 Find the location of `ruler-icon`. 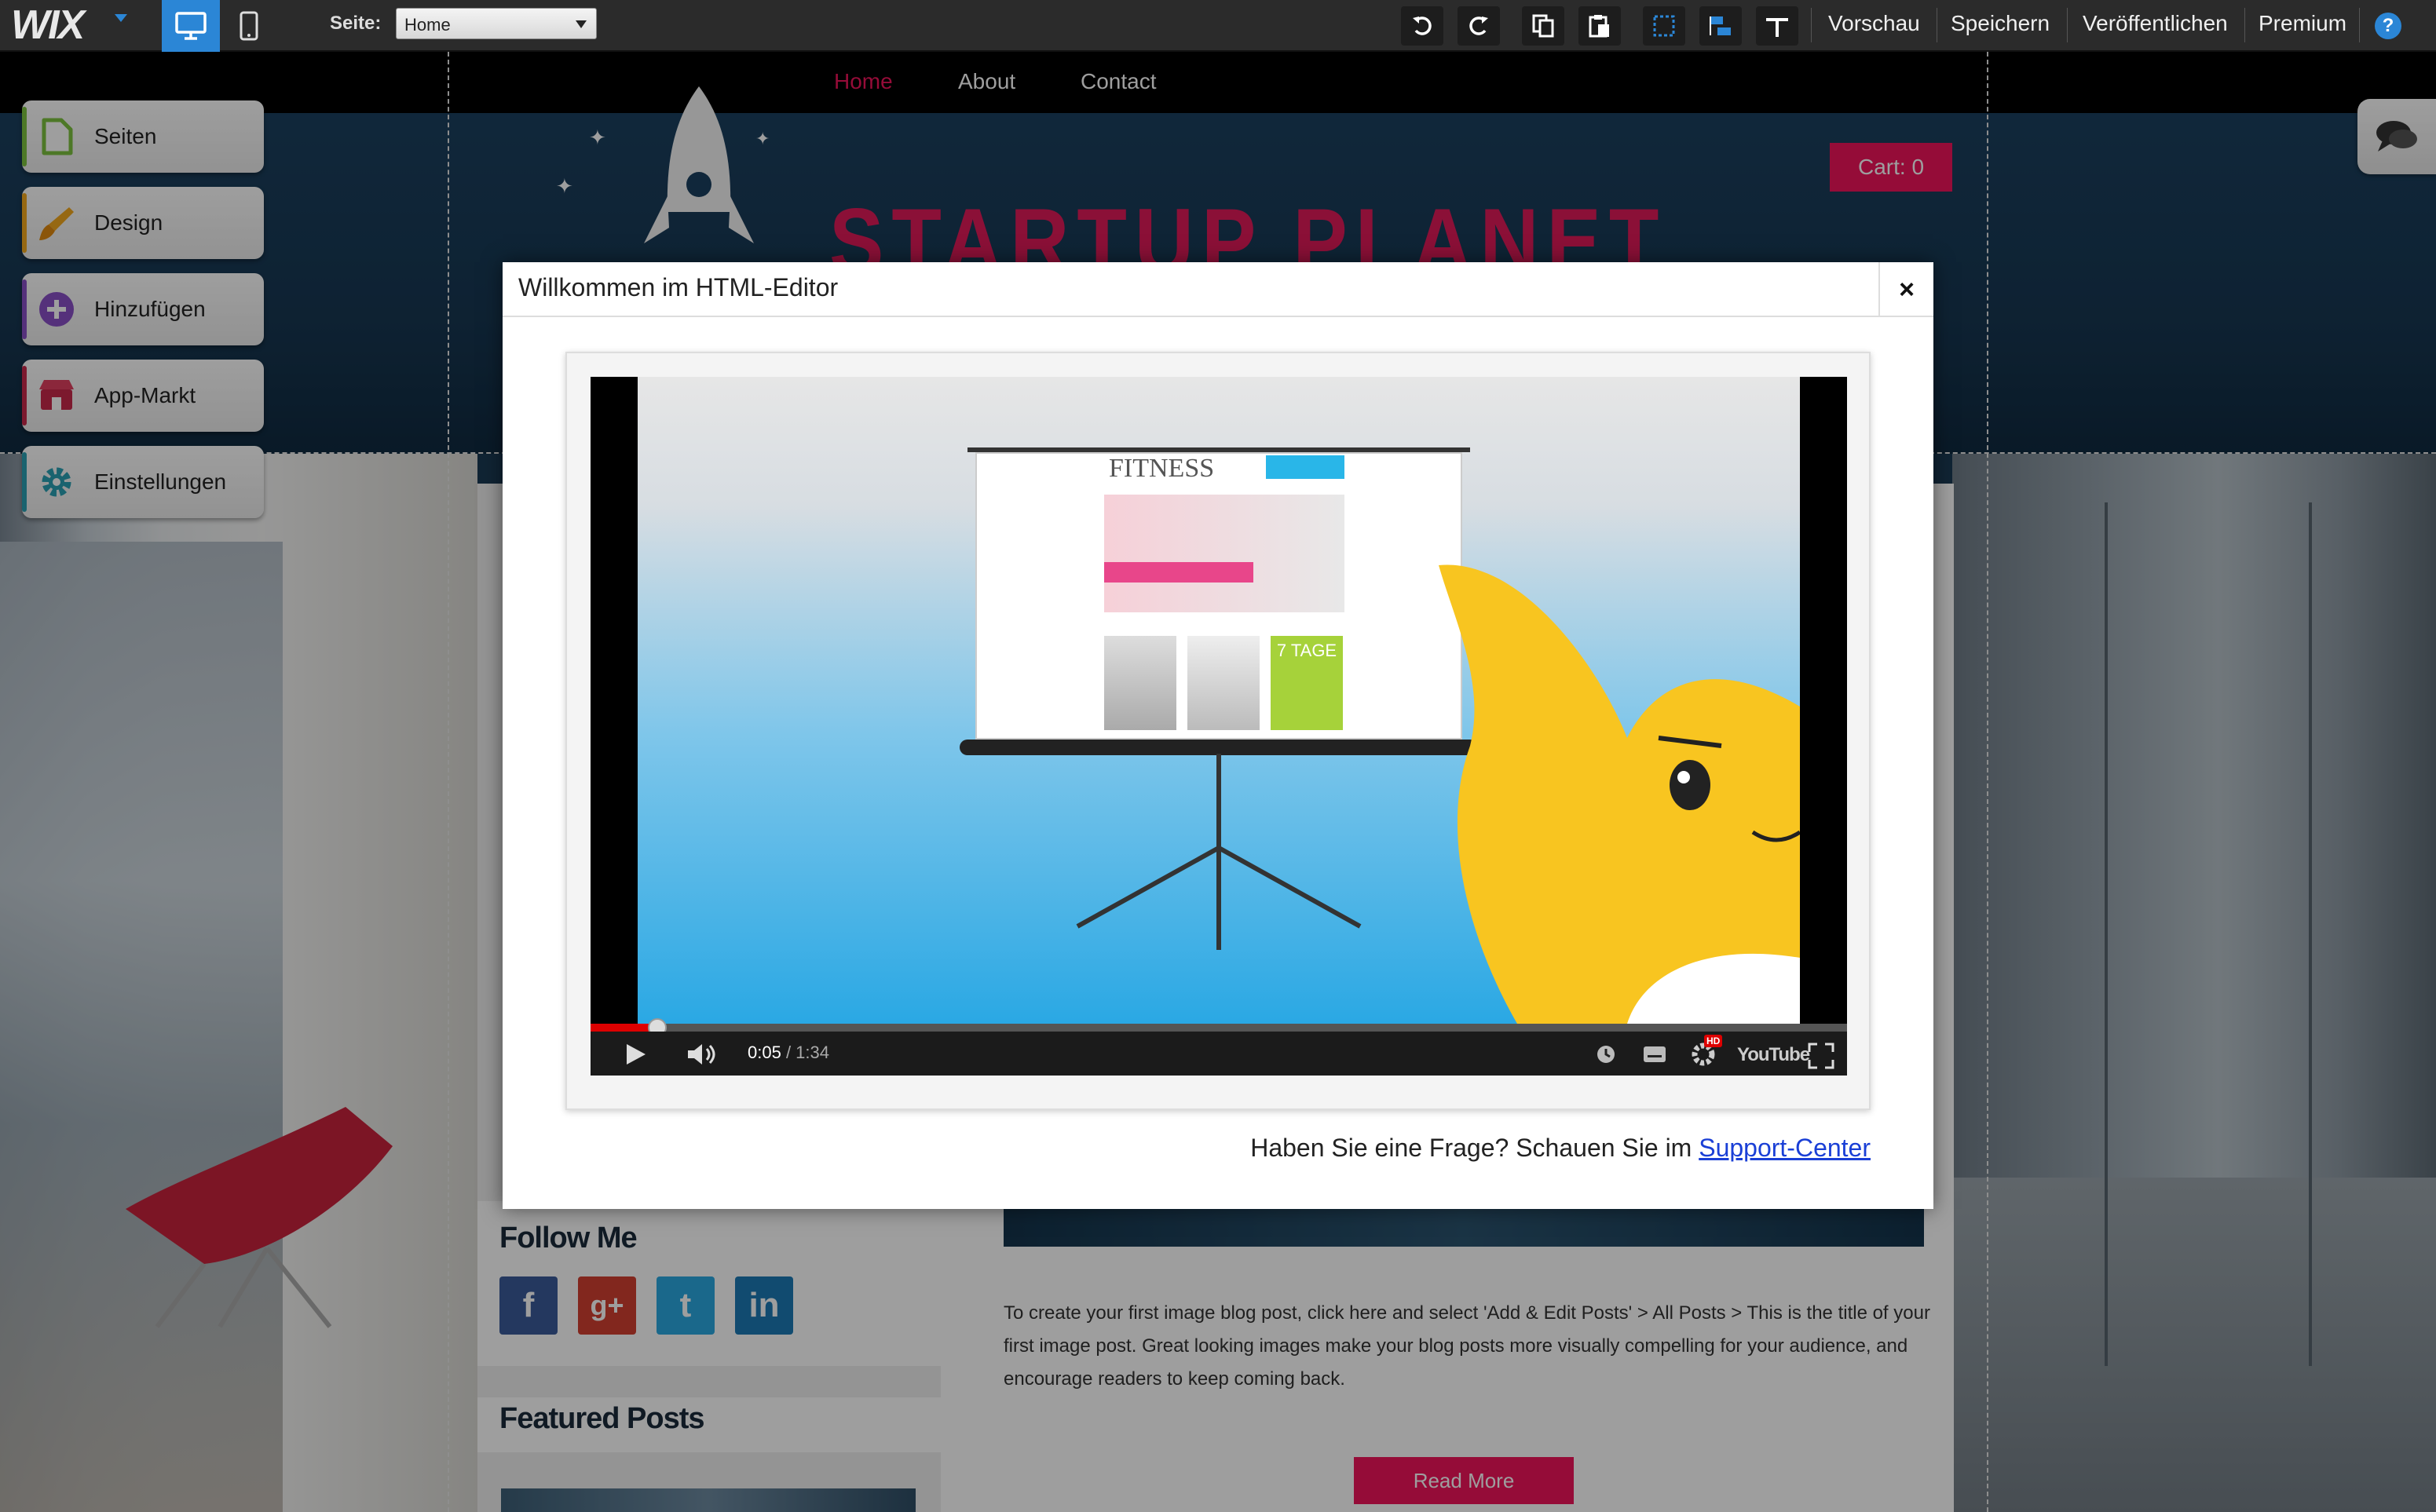

ruler-icon is located at coordinates (1777, 27).